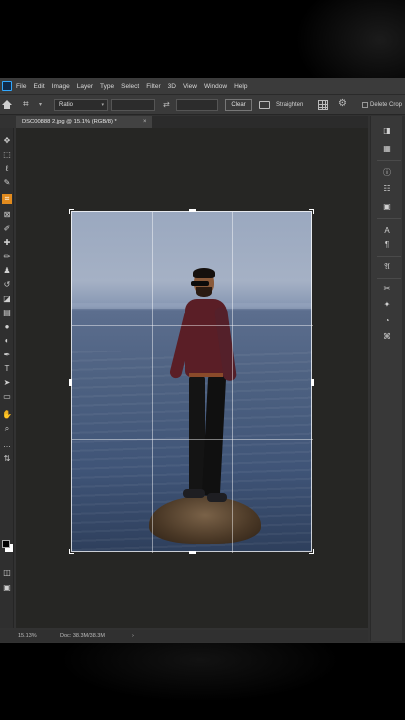 The width and height of the screenshot is (405, 720). What do you see at coordinates (7, 169) in the screenshot?
I see `lasso-icon: ℓ` at bounding box center [7, 169].